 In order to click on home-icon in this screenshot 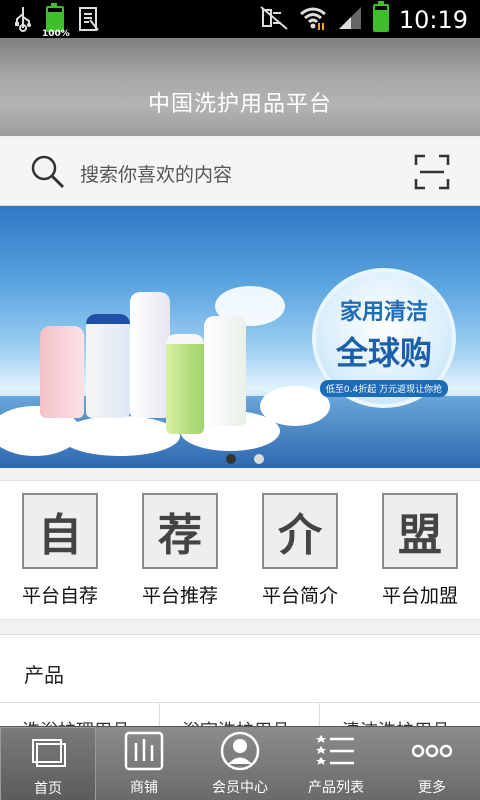, I will do `click(49, 752)`.